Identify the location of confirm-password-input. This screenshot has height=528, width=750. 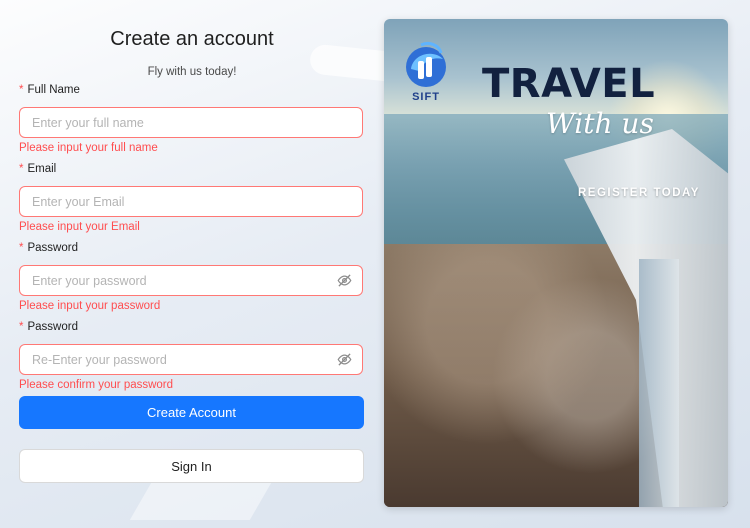
(183, 359).